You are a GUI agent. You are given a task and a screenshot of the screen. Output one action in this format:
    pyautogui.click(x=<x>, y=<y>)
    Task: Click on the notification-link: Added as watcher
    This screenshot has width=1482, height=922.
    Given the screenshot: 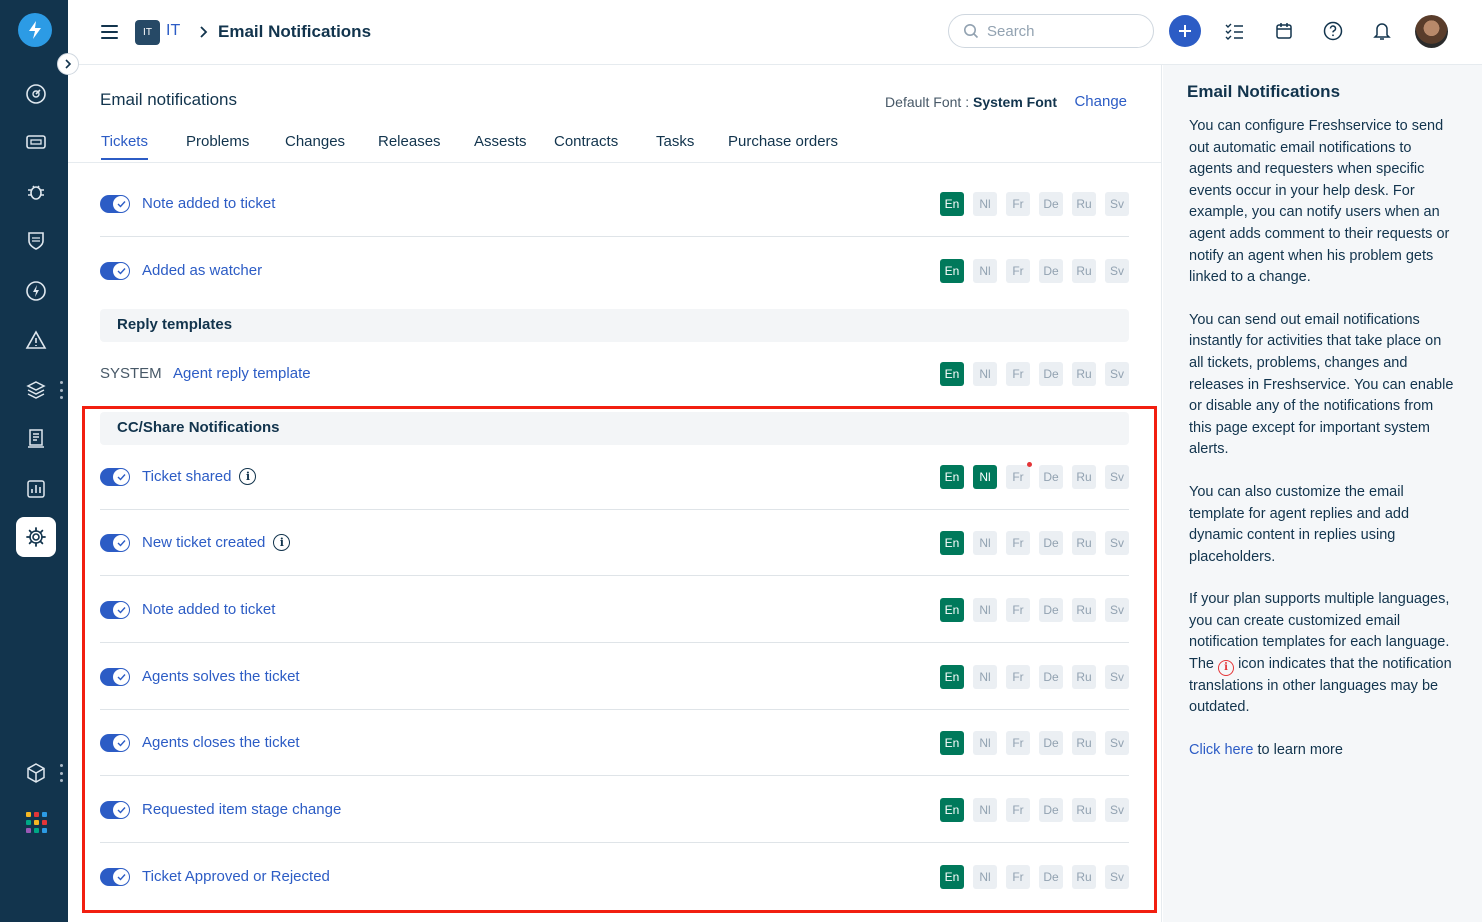 What is the action you would take?
    pyautogui.click(x=202, y=271)
    